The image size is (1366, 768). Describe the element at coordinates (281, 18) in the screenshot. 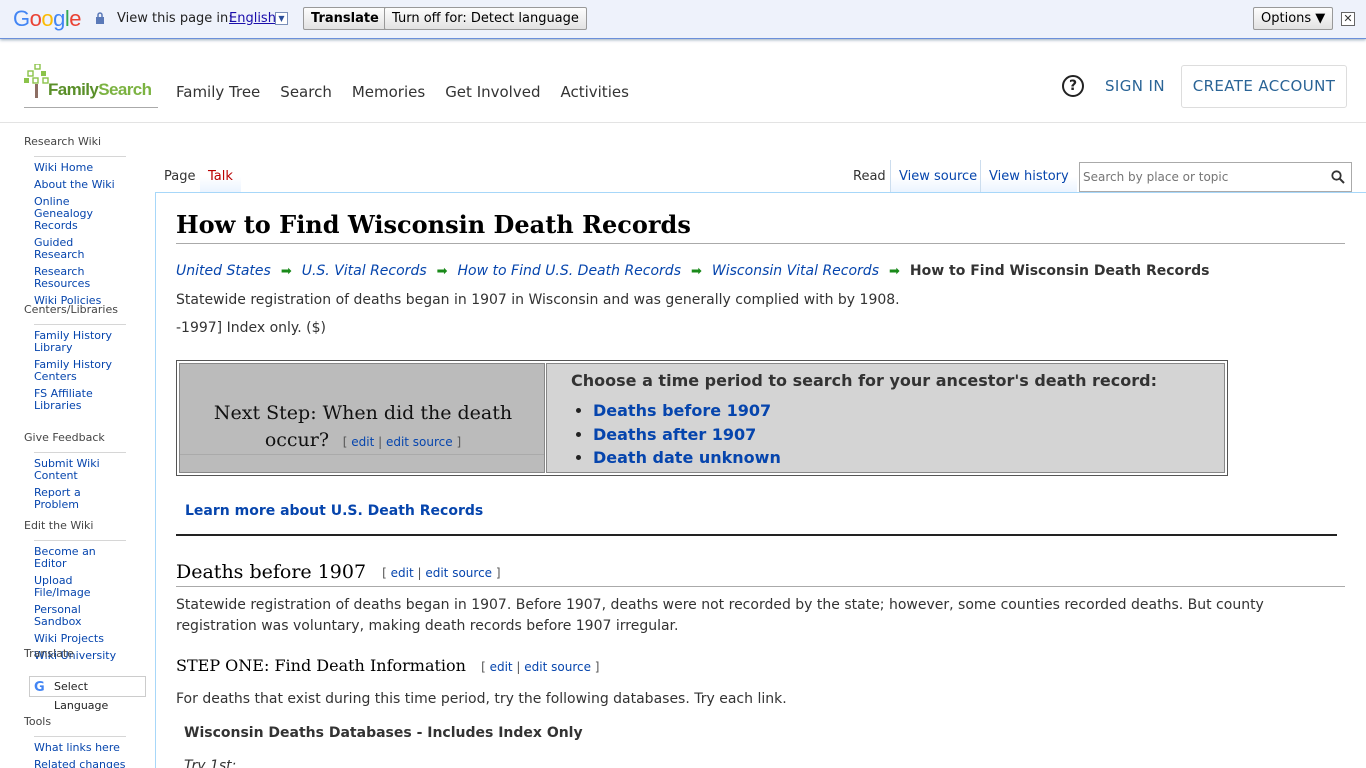

I see `language-dropdown-icon: ▼` at that location.